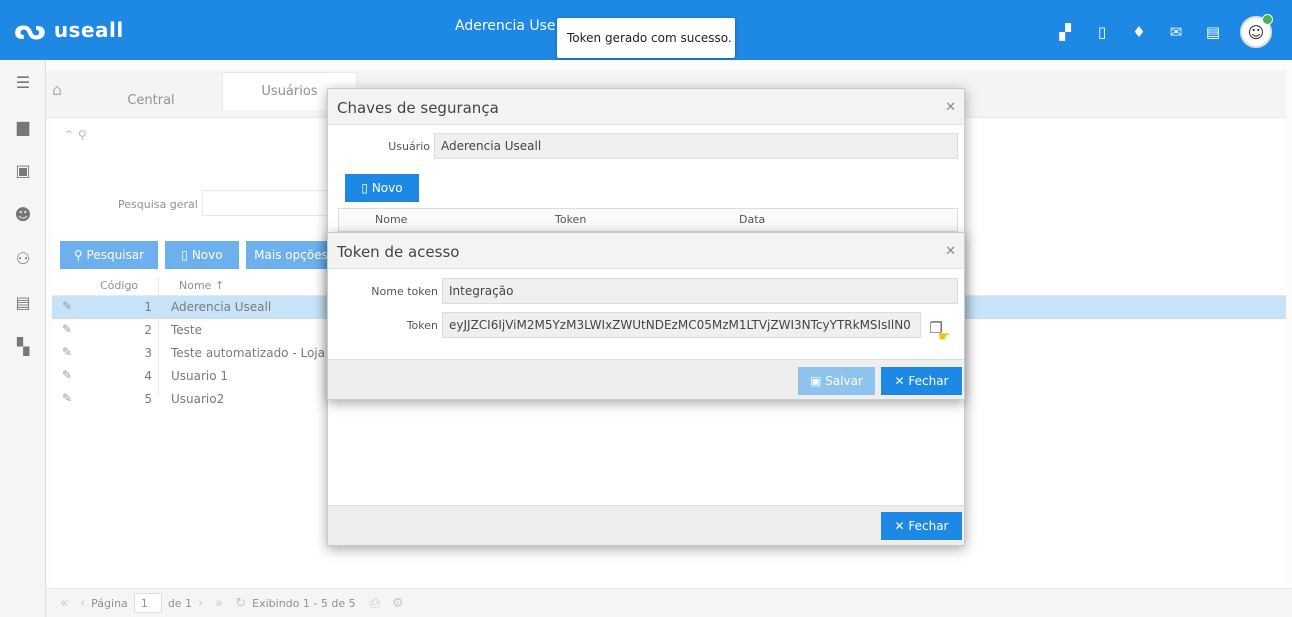  I want to click on top-icons: ▞ ▯ ♦ ✉ ▤ ☺, so click(1157, 31).